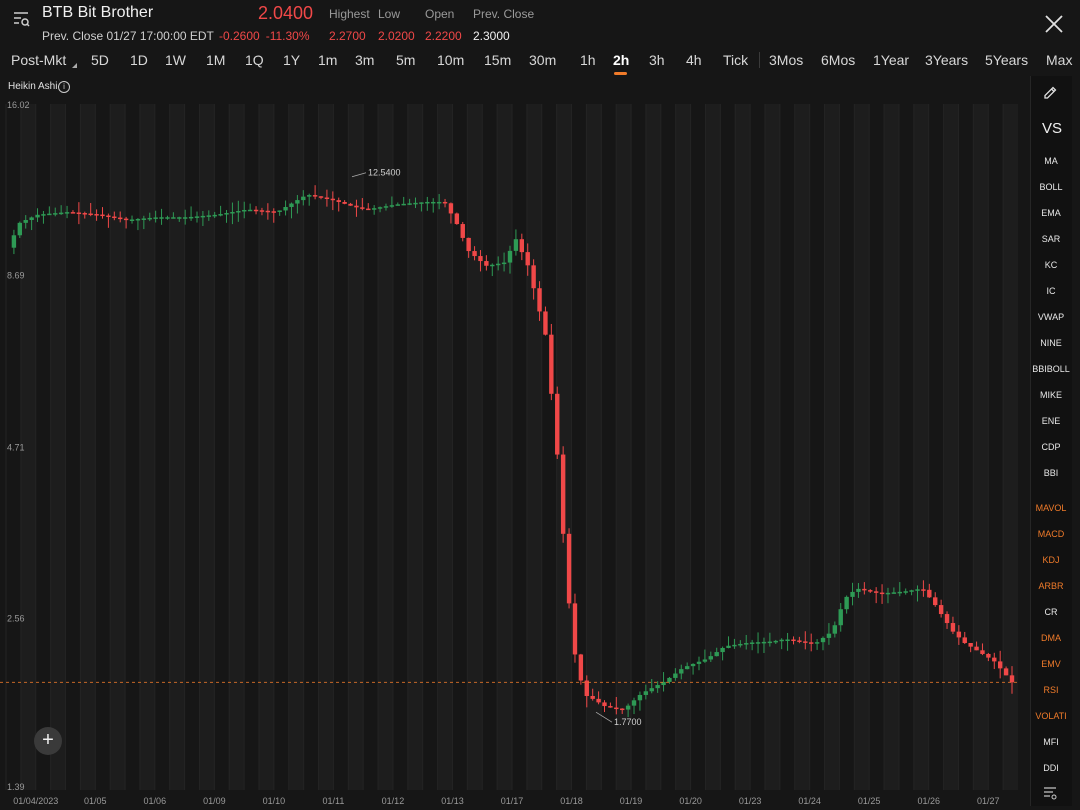  Describe the element at coordinates (946, 60) in the screenshot. I see `tab-3years: 3Years` at that location.